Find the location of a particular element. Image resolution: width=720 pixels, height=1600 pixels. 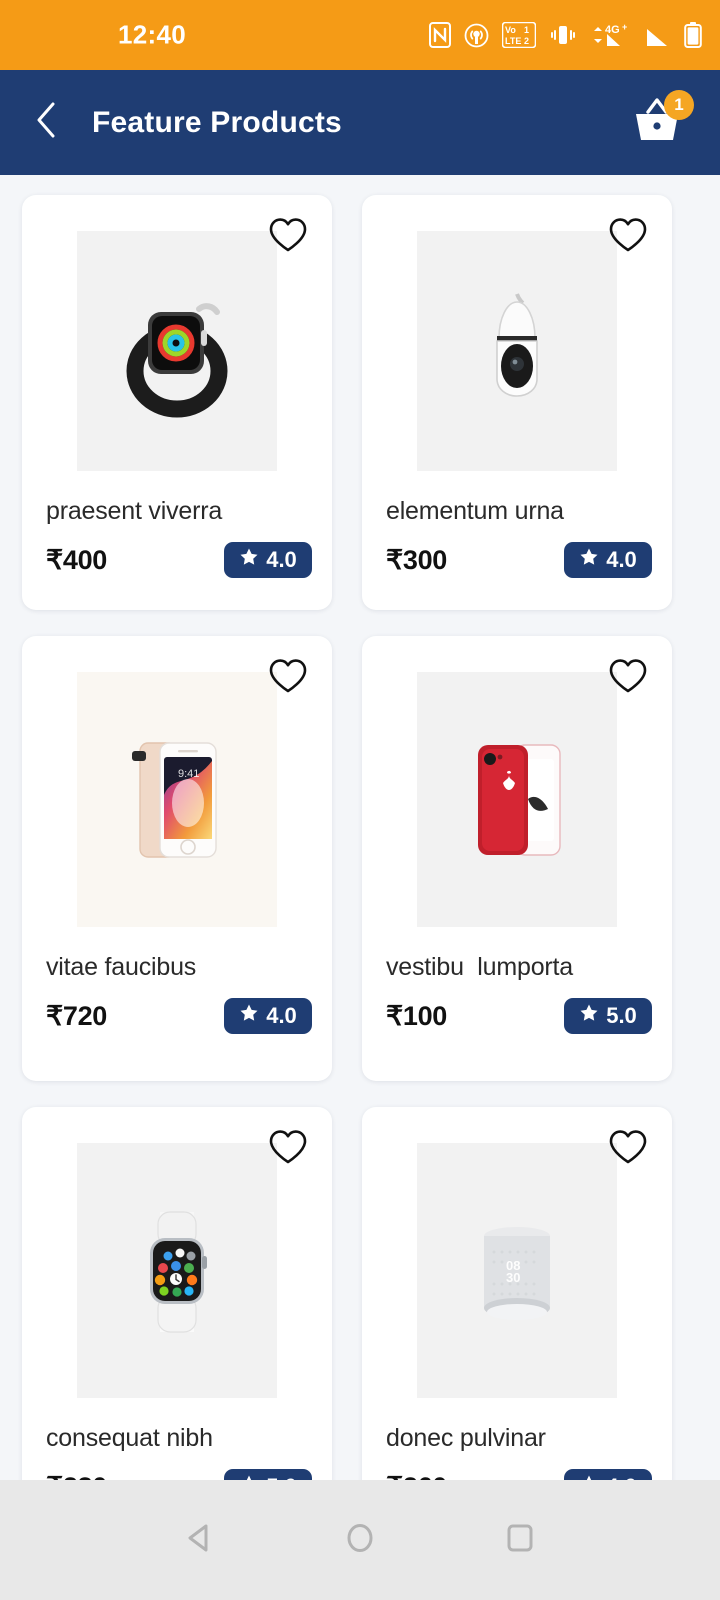

product-price: ₹260 is located at coordinates (416, 1476).